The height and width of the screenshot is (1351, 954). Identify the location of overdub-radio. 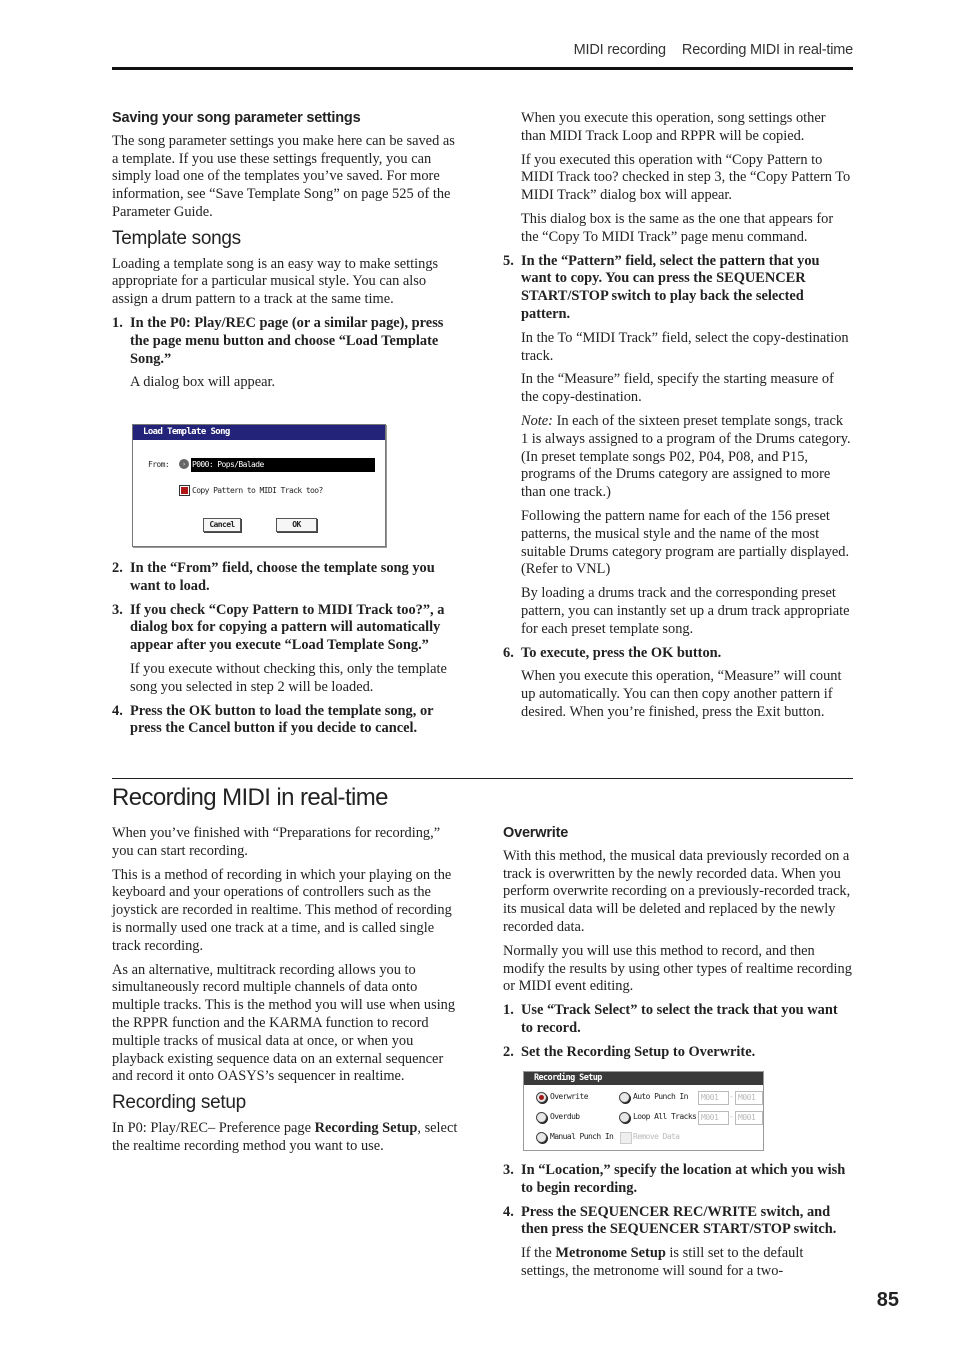
(541, 1117).